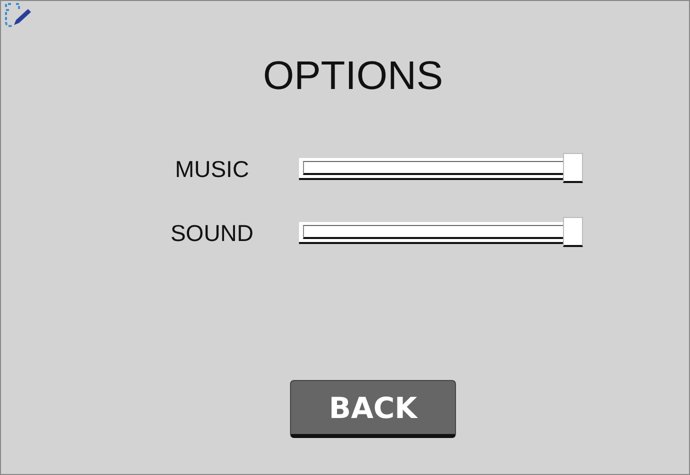 Image resolution: width=690 pixels, height=475 pixels. What do you see at coordinates (212, 169) in the screenshot?
I see `setting-label: MUSIC` at bounding box center [212, 169].